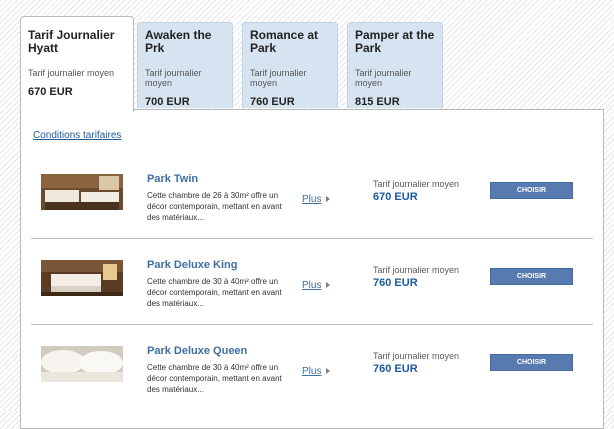 Image resolution: width=614 pixels, height=429 pixels. Describe the element at coordinates (77, 135) in the screenshot. I see `conditions-link: Conditions tarifaires` at that location.